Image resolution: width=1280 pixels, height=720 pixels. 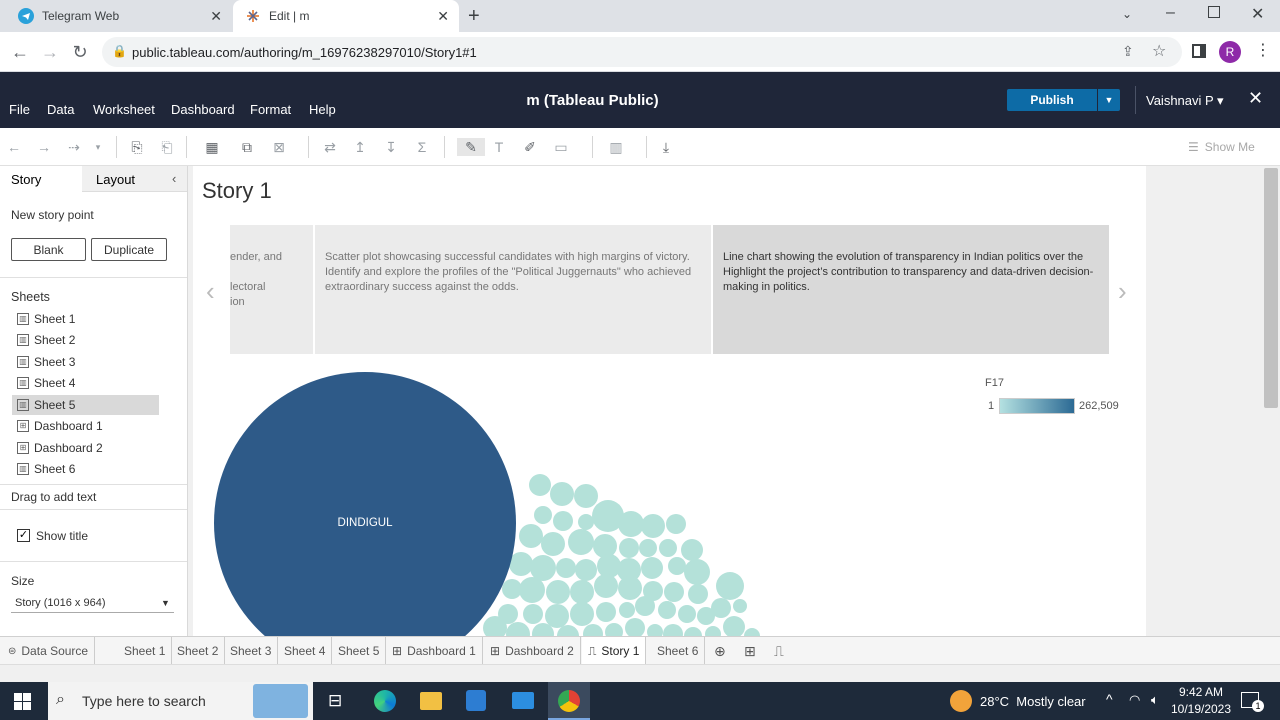 I want to click on tab-data-source: ⊜ Data Source, so click(x=49, y=651).